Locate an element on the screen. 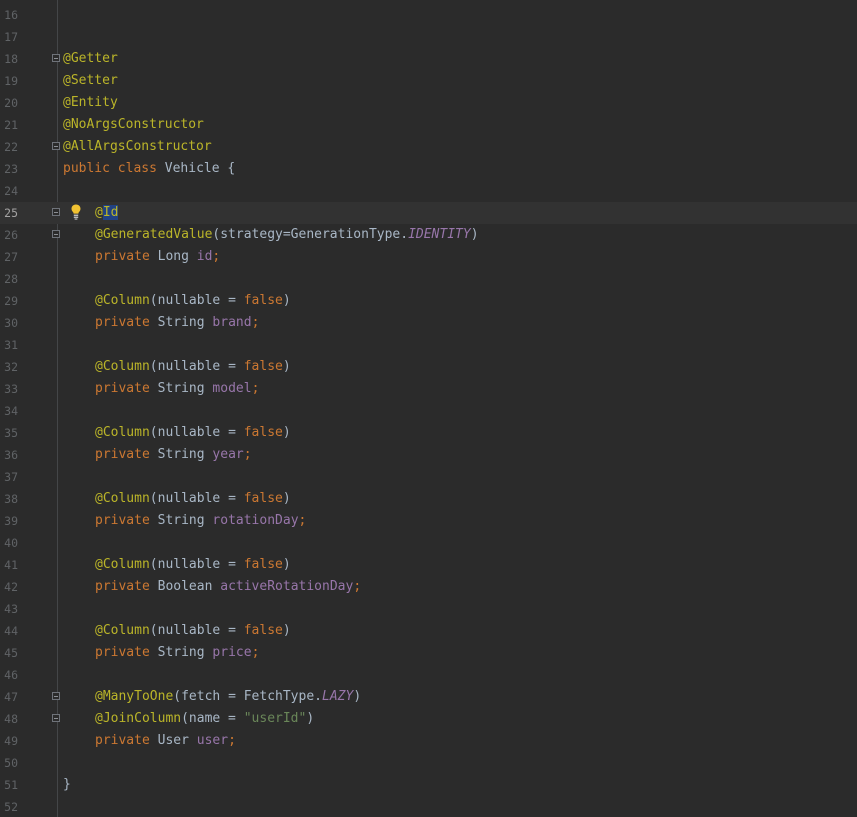 This screenshot has height=817, width=857. closing-brace: } is located at coordinates (67, 784).